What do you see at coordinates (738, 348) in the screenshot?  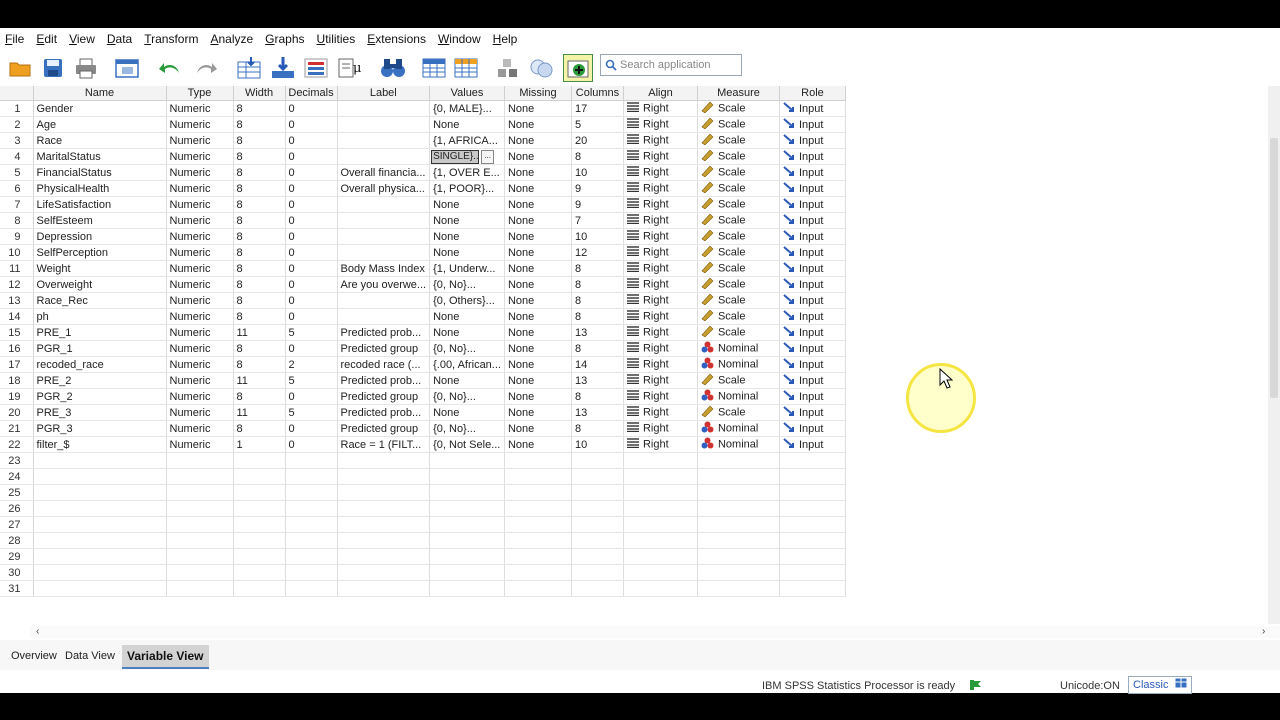 I see `cell-measure: Nominal` at bounding box center [738, 348].